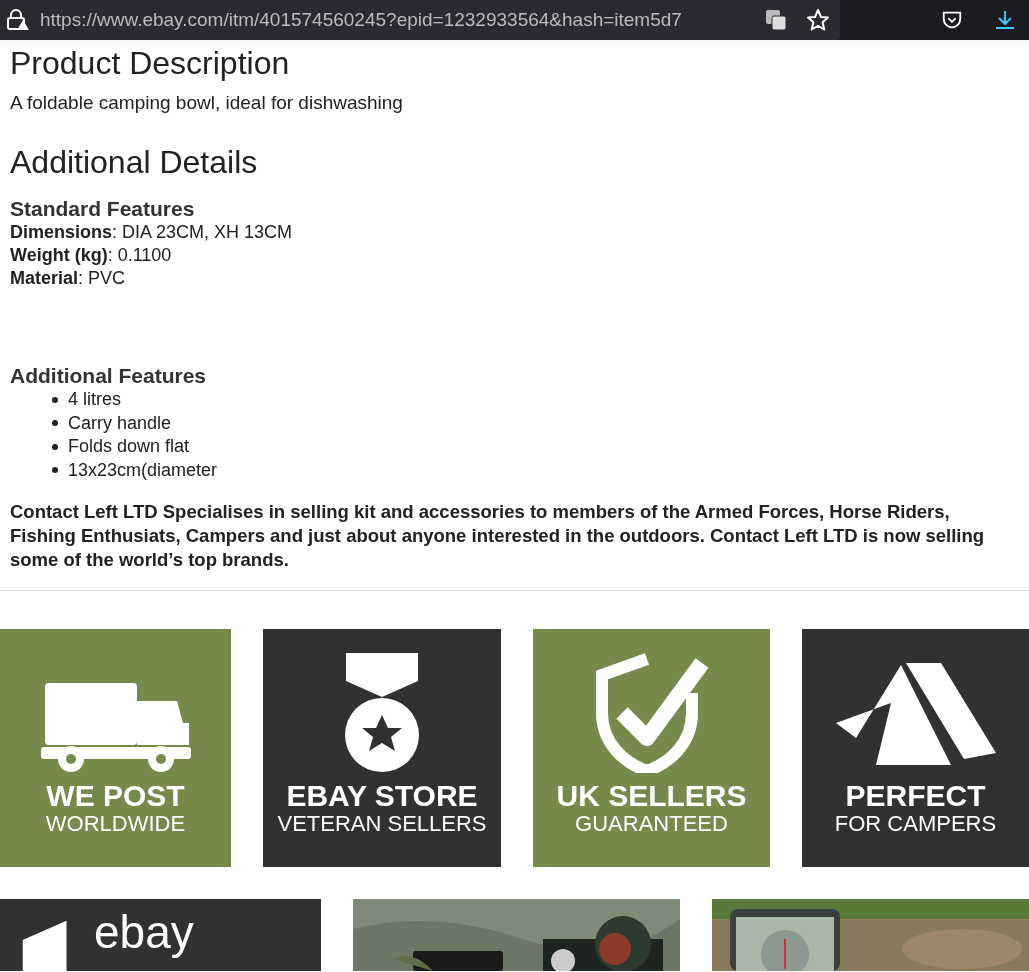 The width and height of the screenshot is (1029, 972). I want to click on subheading: Additional Features, so click(109, 376).